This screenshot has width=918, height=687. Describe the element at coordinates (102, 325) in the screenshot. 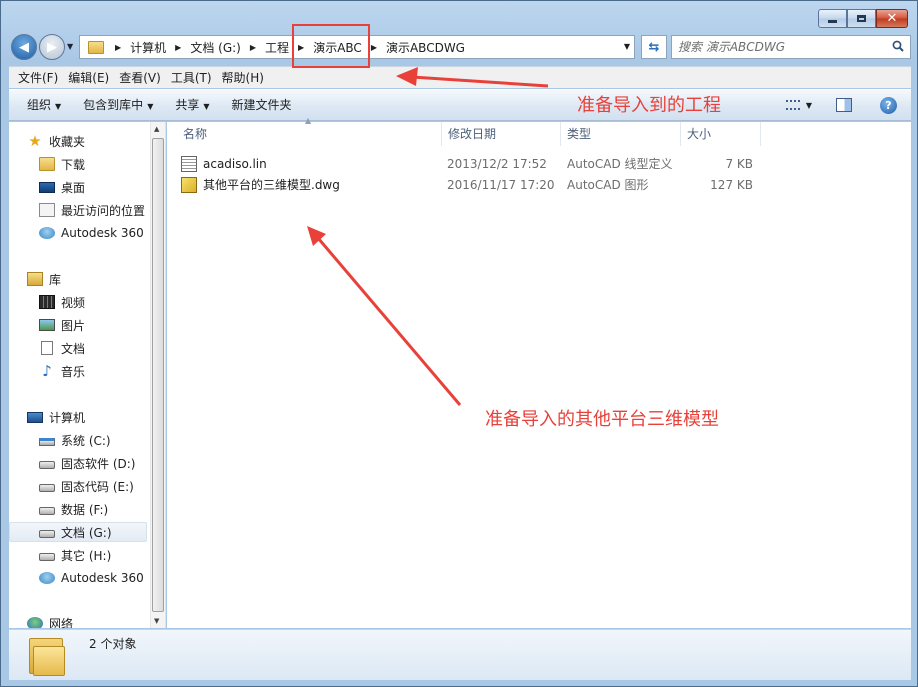

I see `nav-pictures: 图片` at that location.